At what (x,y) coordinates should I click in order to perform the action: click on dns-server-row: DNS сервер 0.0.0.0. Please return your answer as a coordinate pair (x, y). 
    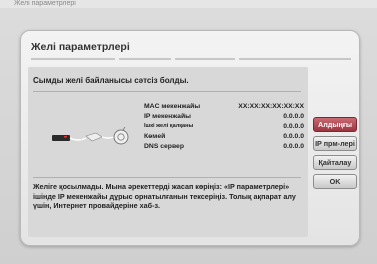
    Looking at the image, I should click on (224, 148).